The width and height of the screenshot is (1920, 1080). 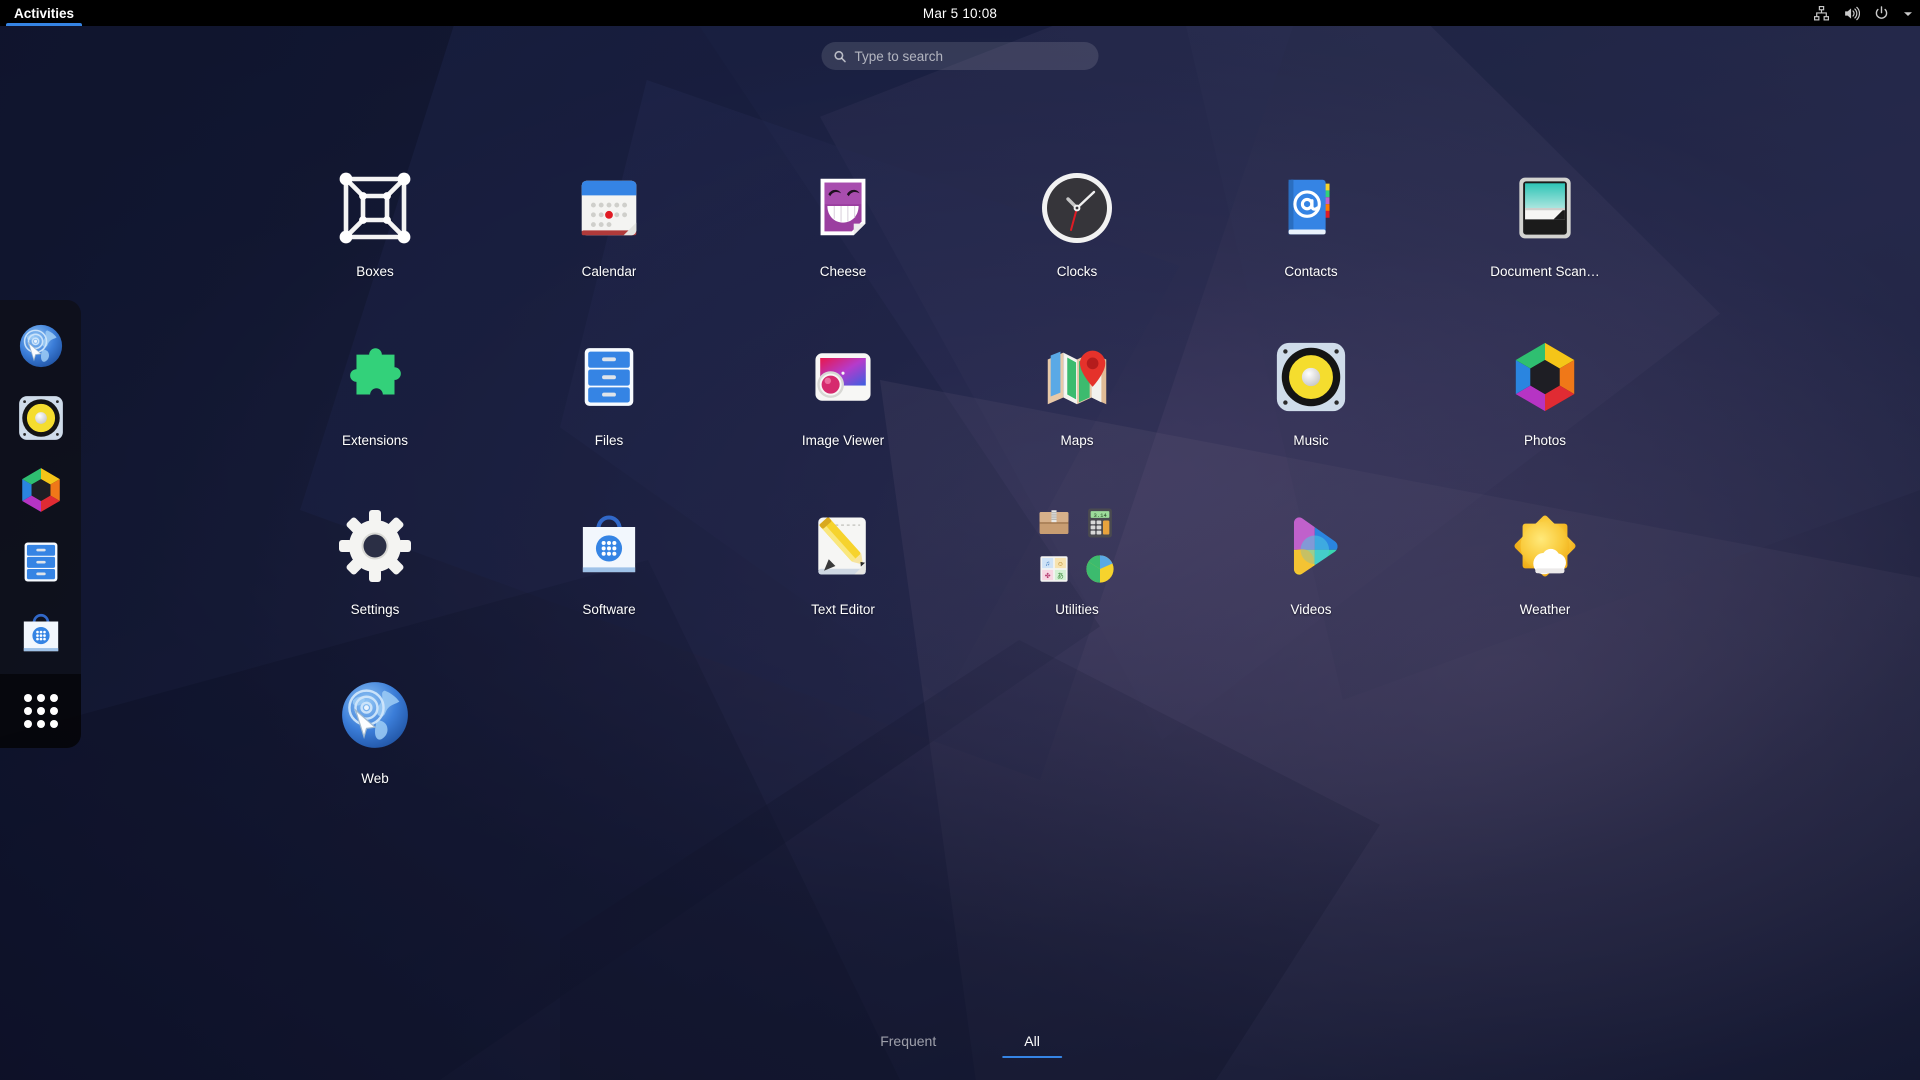 I want to click on tab-all: All, so click(x=1032, y=1043).